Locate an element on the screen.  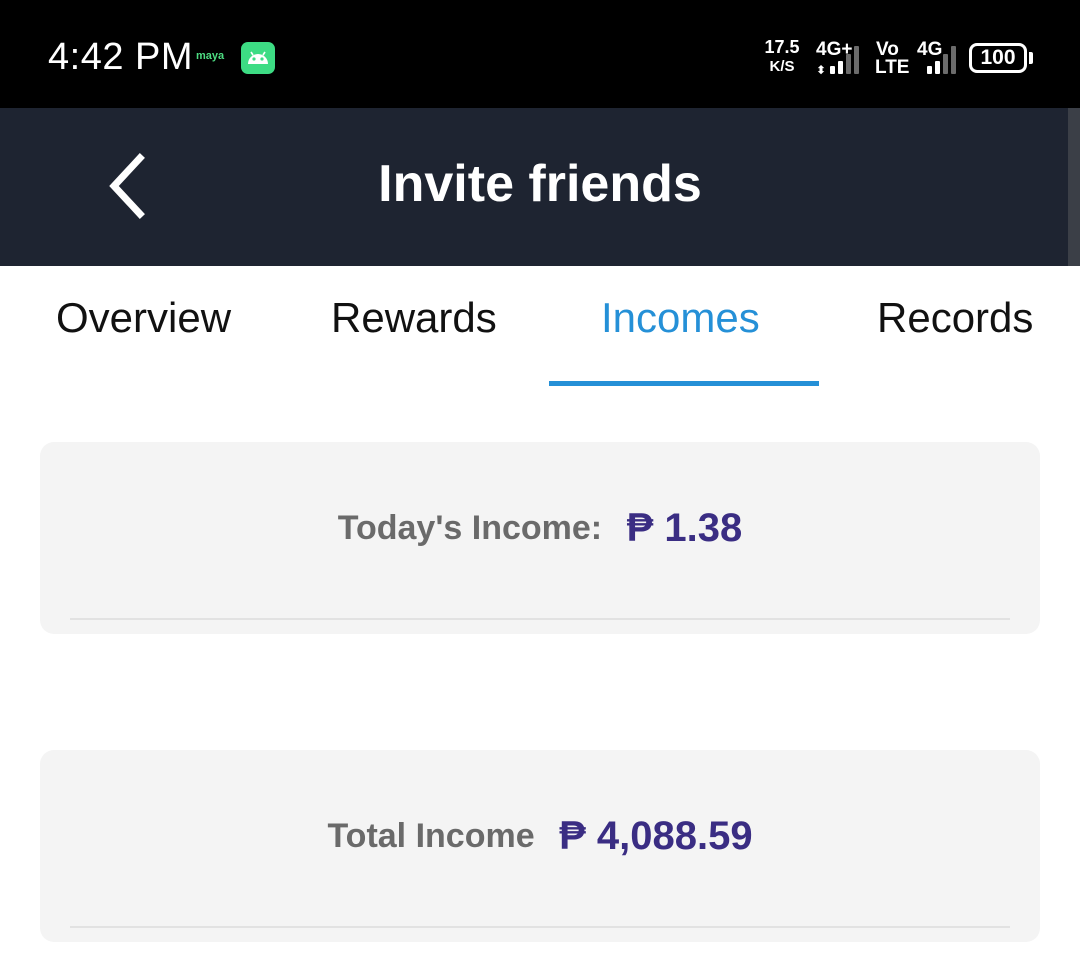
tab-overview: Overview is located at coordinates (143, 318).